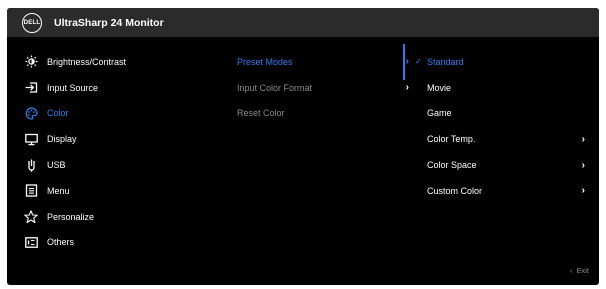 The height and width of the screenshot is (289, 606). I want to click on others-icon, so click(31, 242).